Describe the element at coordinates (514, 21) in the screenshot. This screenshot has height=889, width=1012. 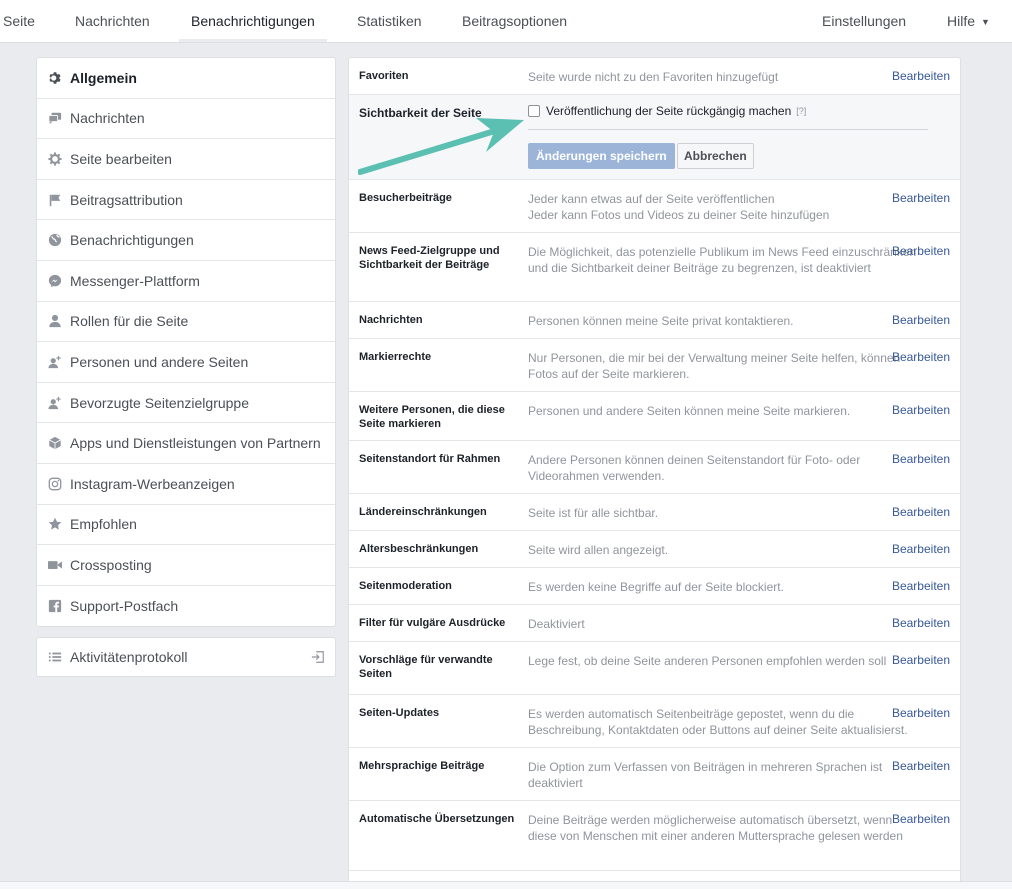
I see `tab-beitragsoptionen: Beitragsoptionen` at that location.